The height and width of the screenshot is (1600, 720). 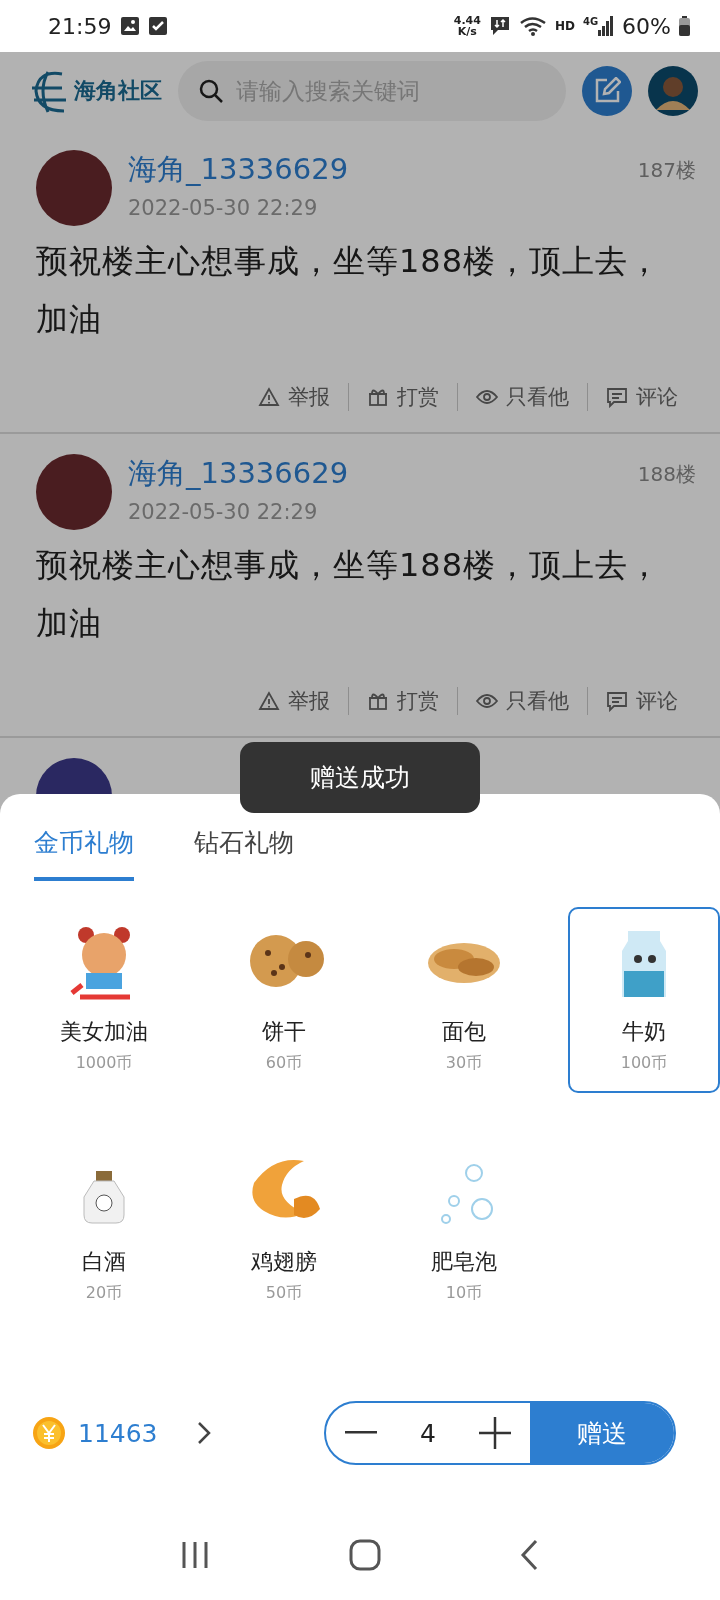 What do you see at coordinates (684, 26) in the screenshot?
I see `battery-icon` at bounding box center [684, 26].